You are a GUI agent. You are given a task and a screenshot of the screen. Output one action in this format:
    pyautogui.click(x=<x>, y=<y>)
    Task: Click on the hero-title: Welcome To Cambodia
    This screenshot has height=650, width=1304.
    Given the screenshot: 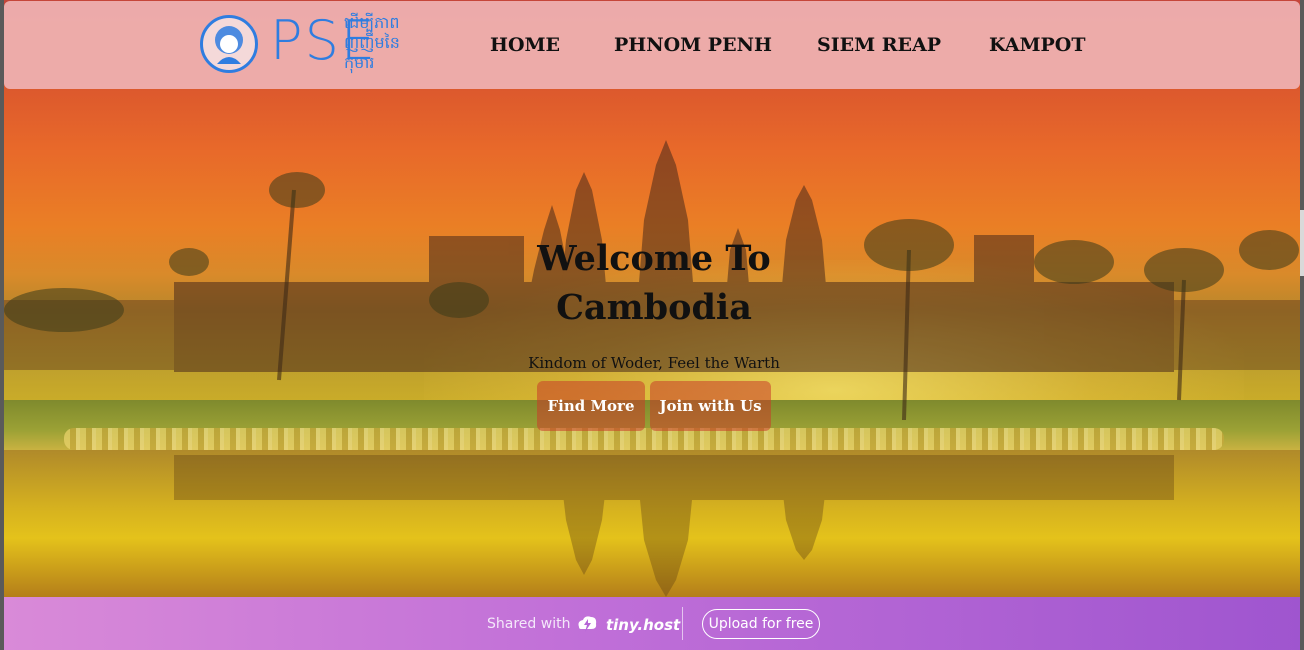 What is the action you would take?
    pyautogui.click(x=654, y=283)
    